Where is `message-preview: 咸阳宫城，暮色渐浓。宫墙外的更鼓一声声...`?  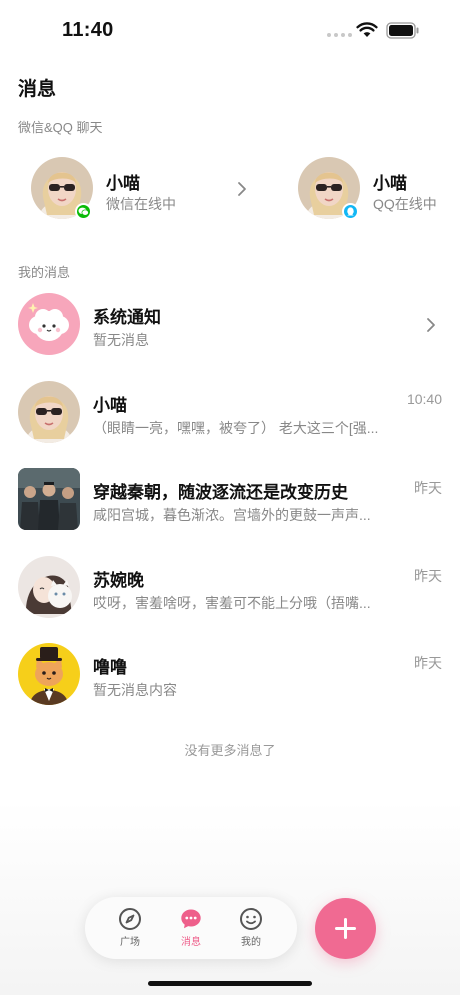
message-preview: 咸阳宫城，暮色渐浓。宫墙外的更鼓一声声... is located at coordinates (232, 515).